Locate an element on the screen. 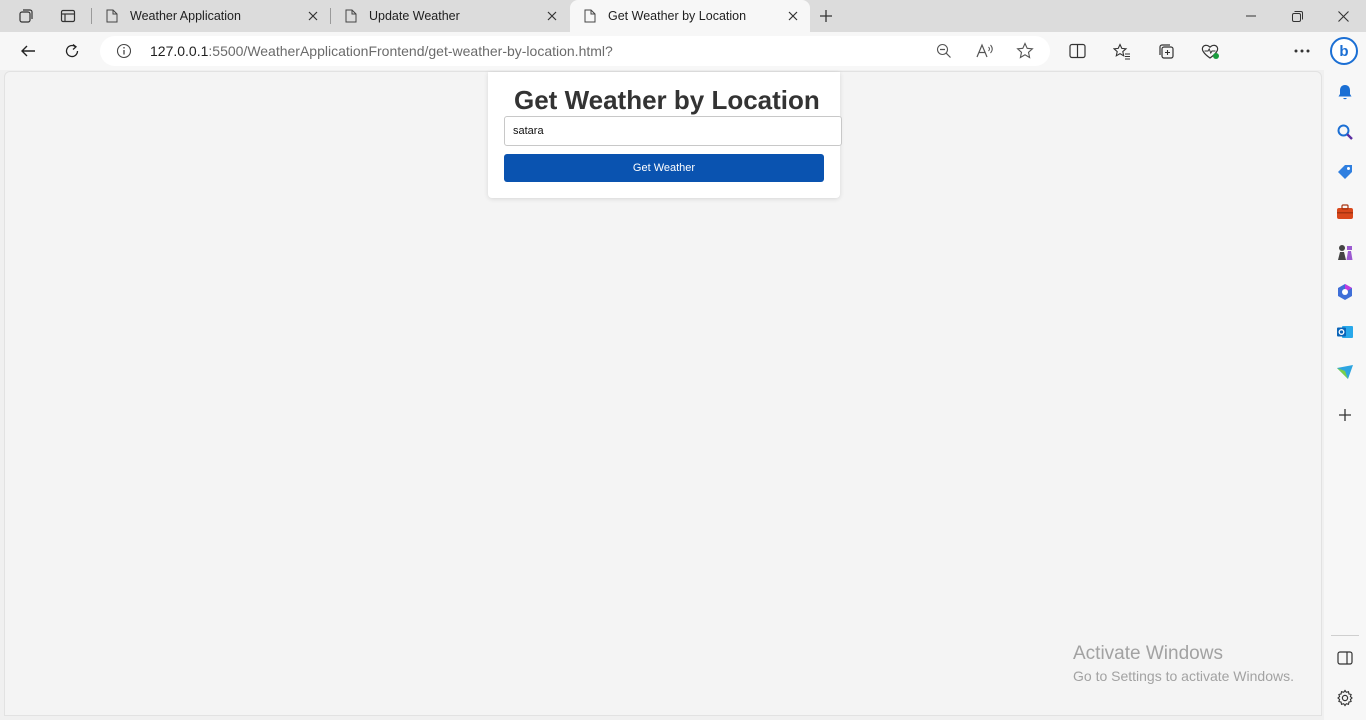 The image size is (1366, 720). new-tab-button is located at coordinates (826, 16).